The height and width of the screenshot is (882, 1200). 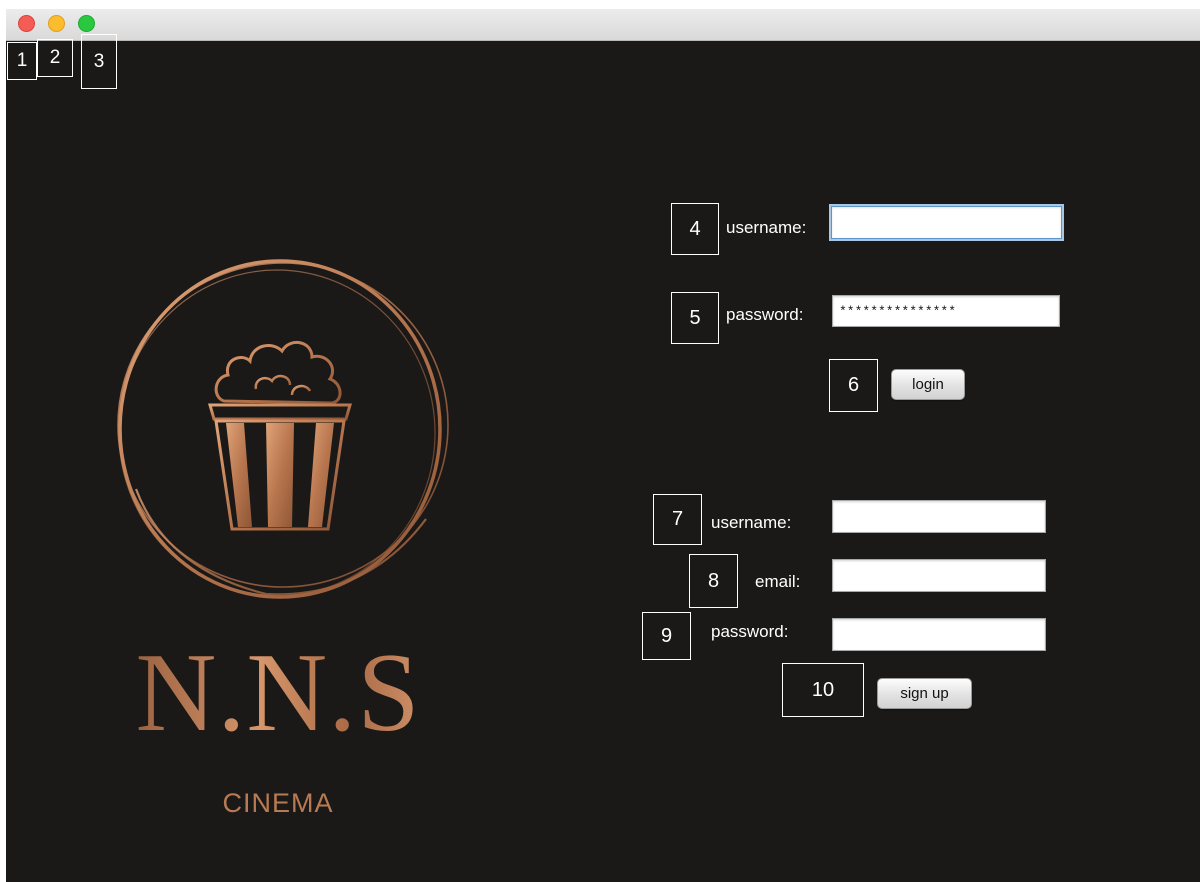 What do you see at coordinates (713, 581) in the screenshot?
I see `marker-8: 8` at bounding box center [713, 581].